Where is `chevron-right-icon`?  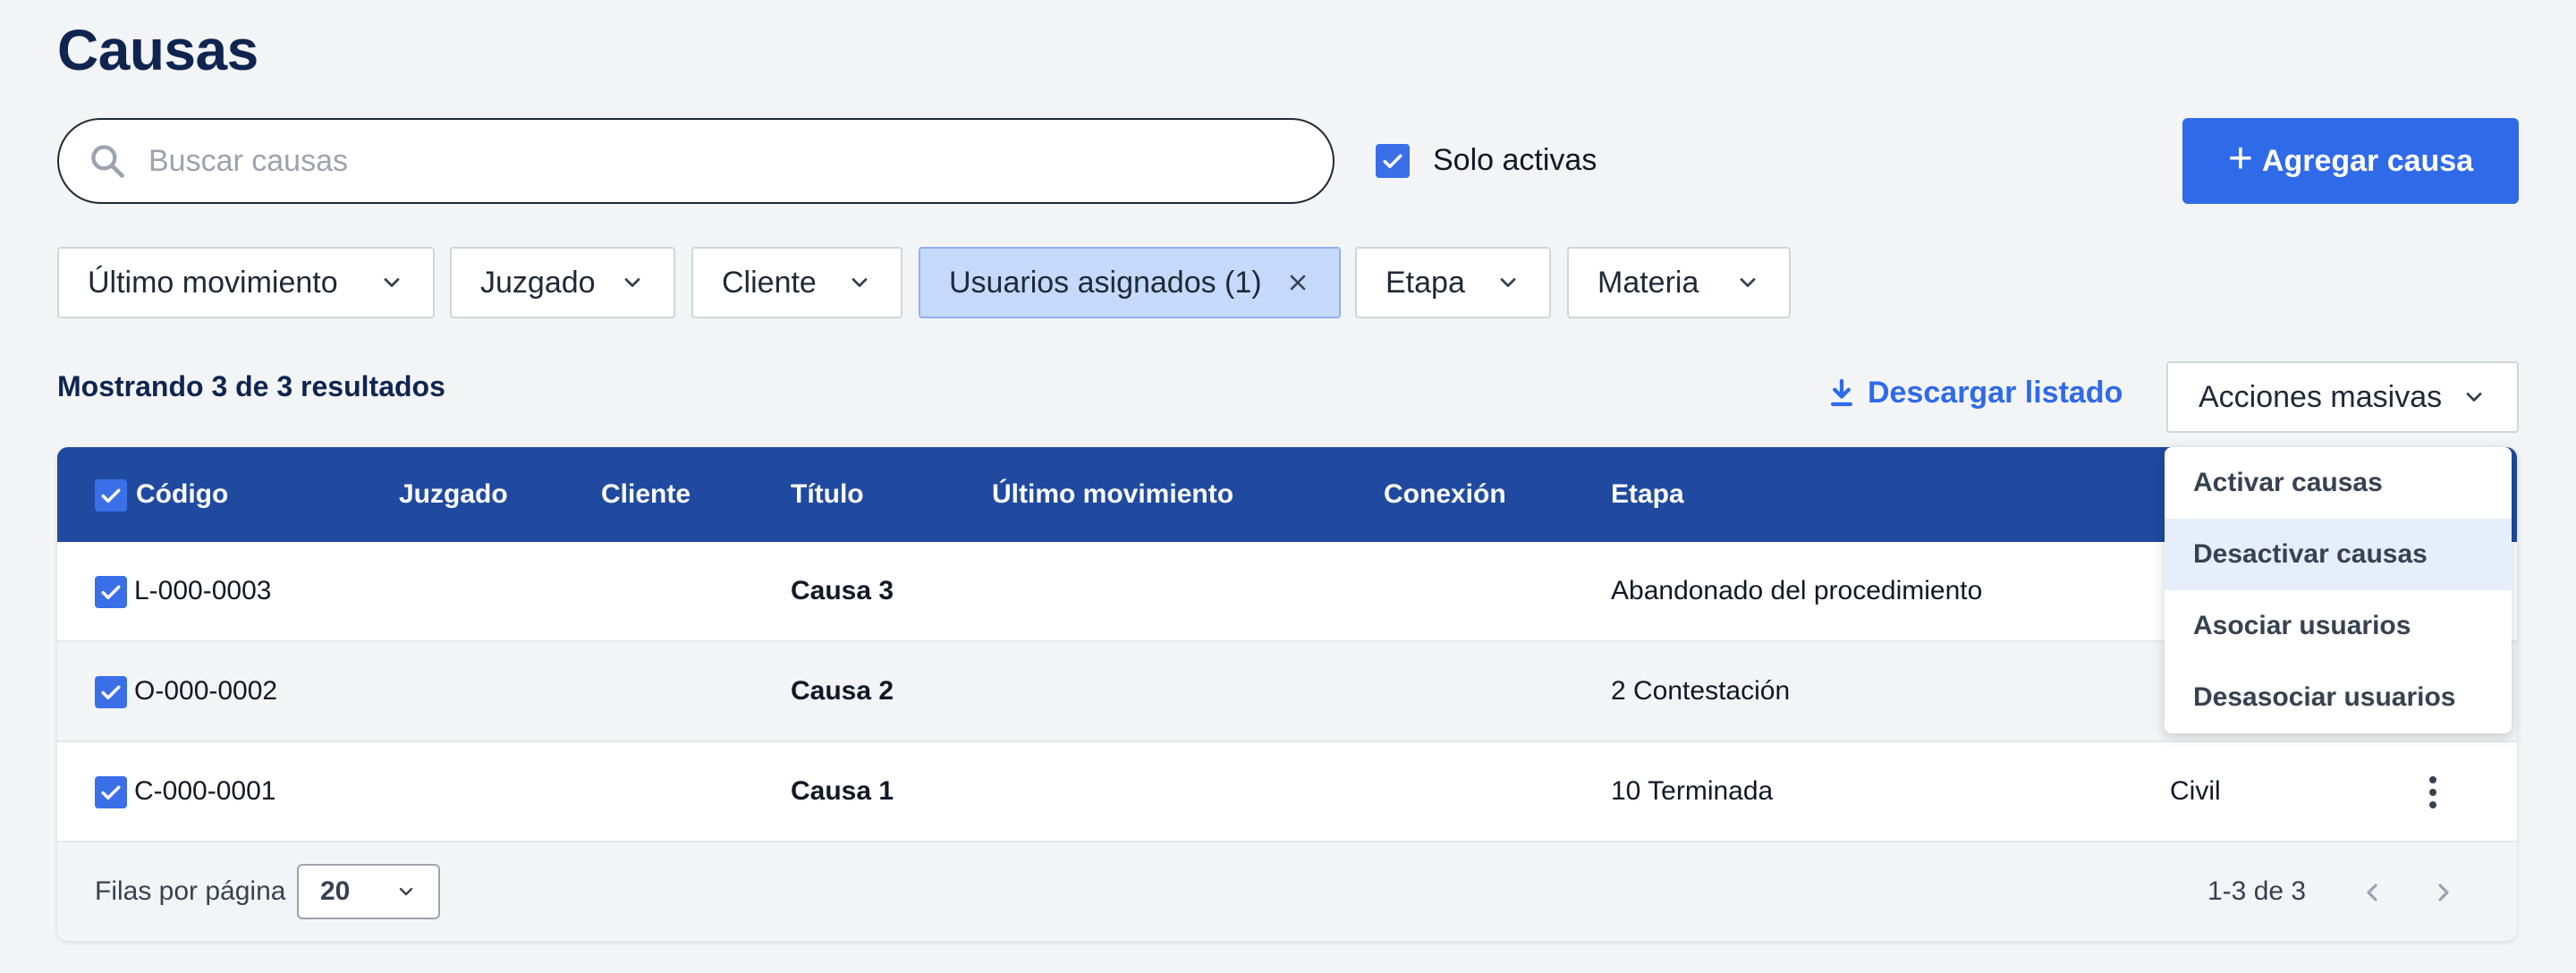
chevron-right-icon is located at coordinates (2443, 892).